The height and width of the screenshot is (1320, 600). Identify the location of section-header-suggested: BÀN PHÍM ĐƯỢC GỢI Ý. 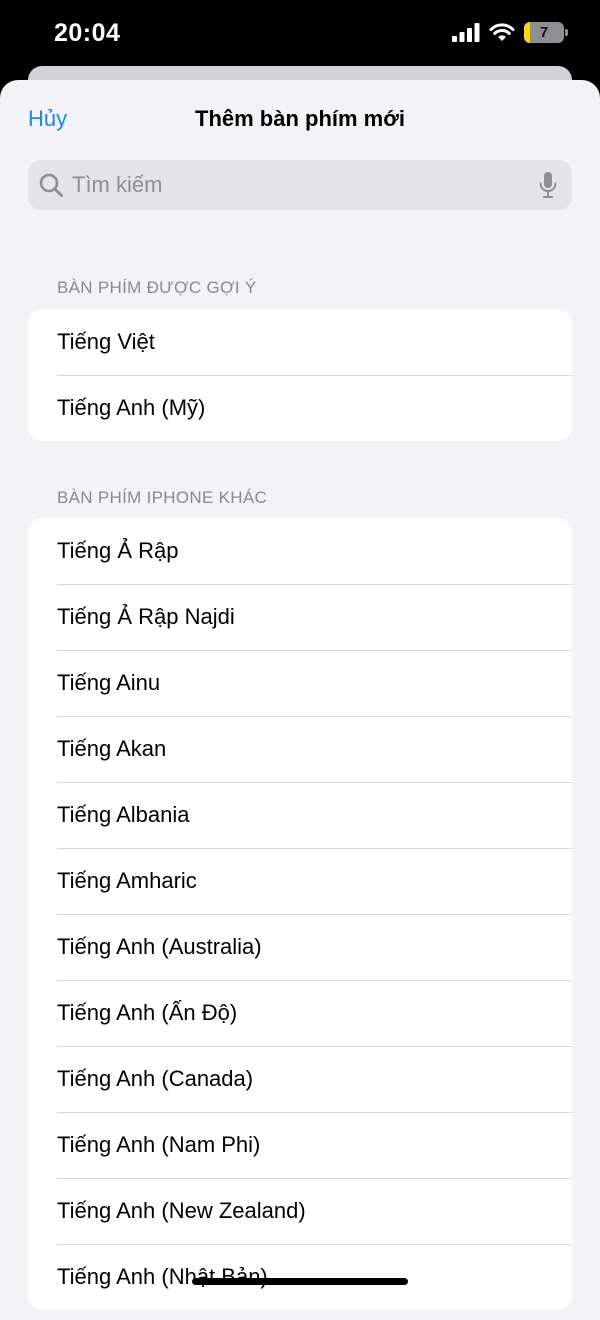
(157, 287).